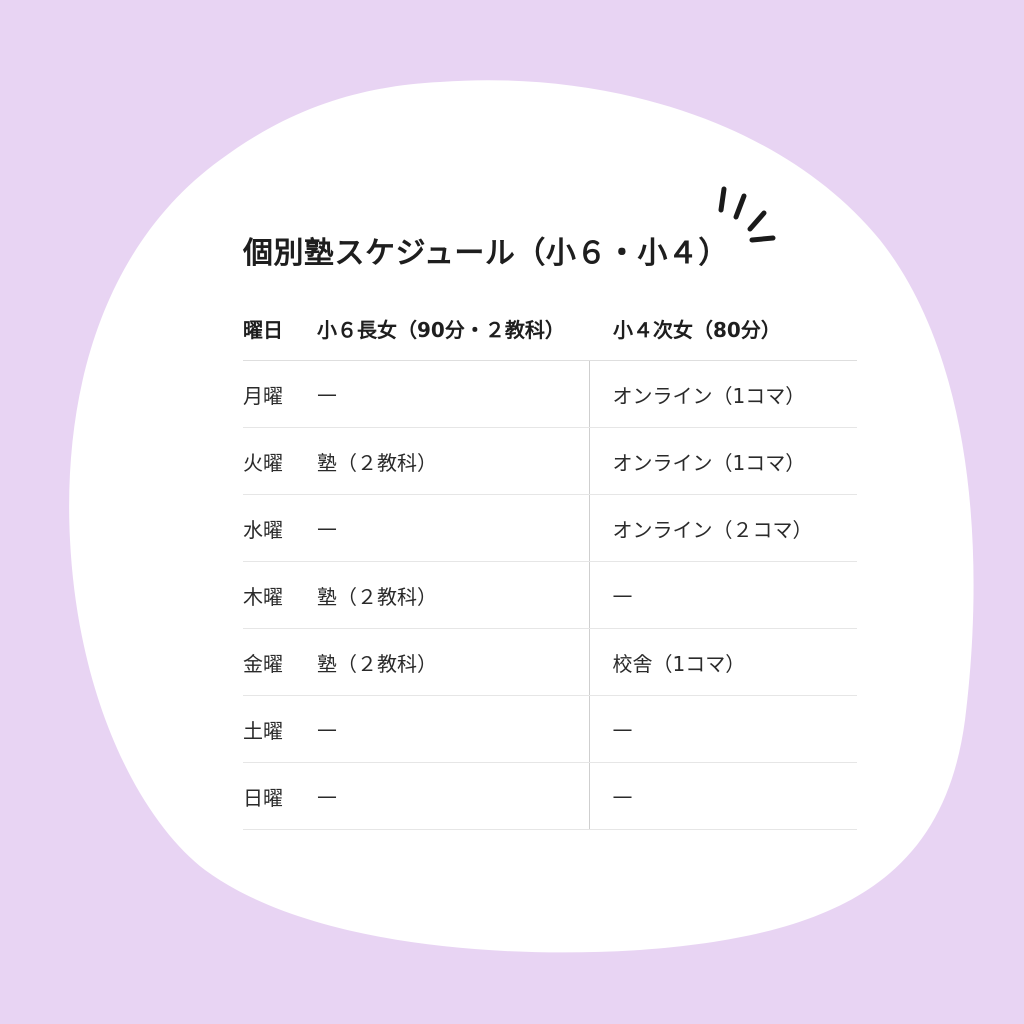 The height and width of the screenshot is (1024, 1024). I want to click on day-cell: 土曜, so click(280, 729).